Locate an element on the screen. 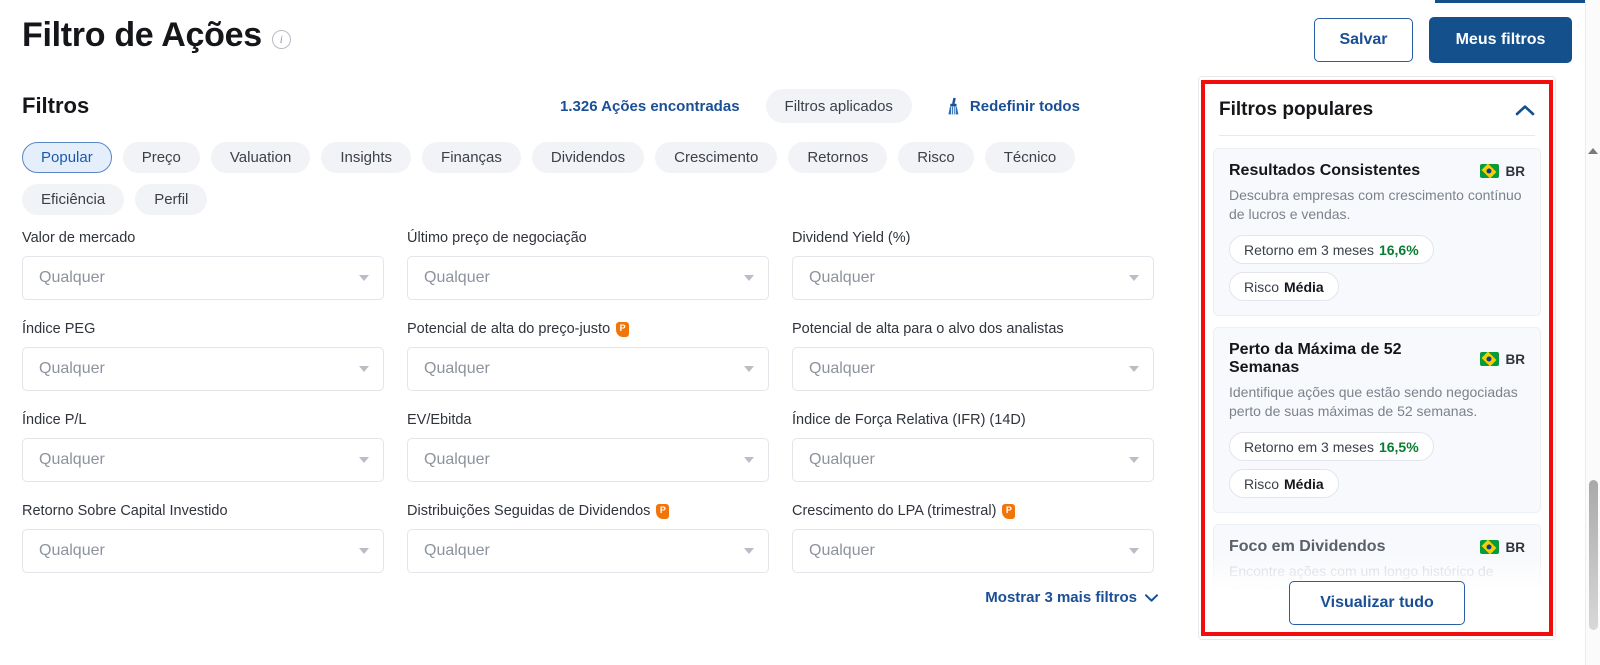  risk-tag-label: Risco is located at coordinates (1262, 286).